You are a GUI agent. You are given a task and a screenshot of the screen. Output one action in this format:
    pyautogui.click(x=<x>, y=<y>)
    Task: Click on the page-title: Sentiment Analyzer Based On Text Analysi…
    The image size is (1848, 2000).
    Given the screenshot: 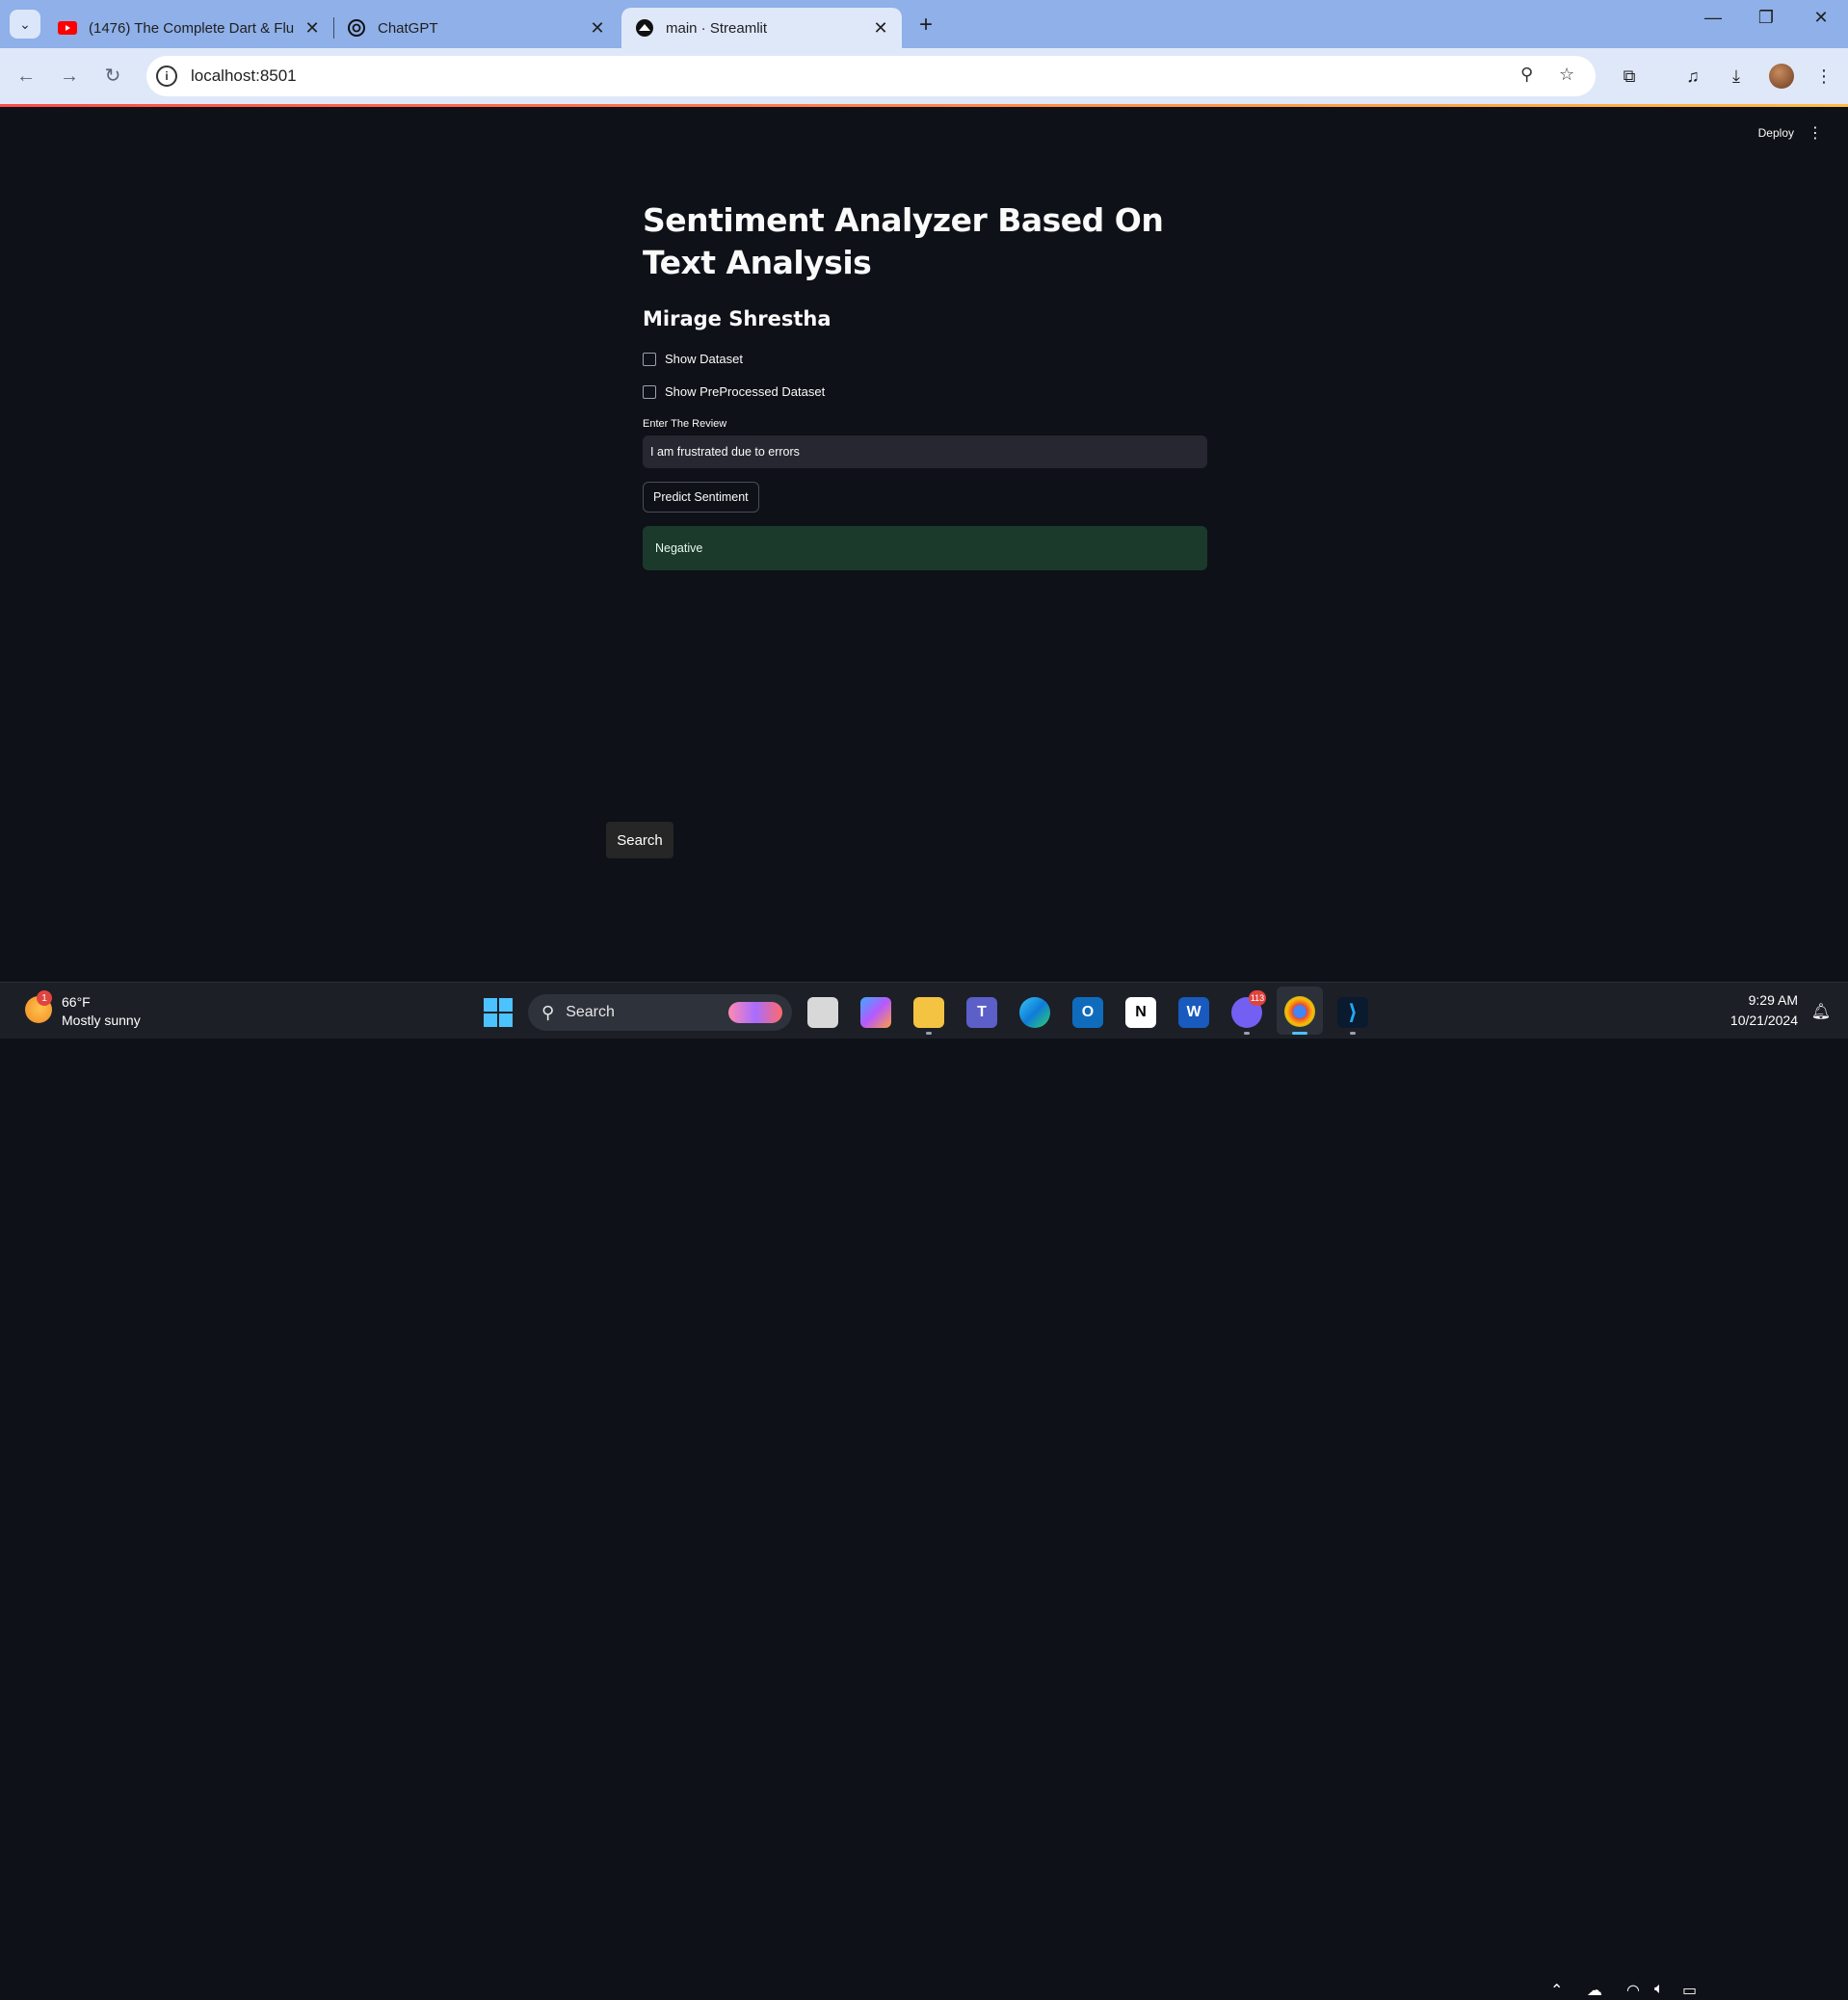 What is the action you would take?
    pyautogui.click(x=904, y=241)
    